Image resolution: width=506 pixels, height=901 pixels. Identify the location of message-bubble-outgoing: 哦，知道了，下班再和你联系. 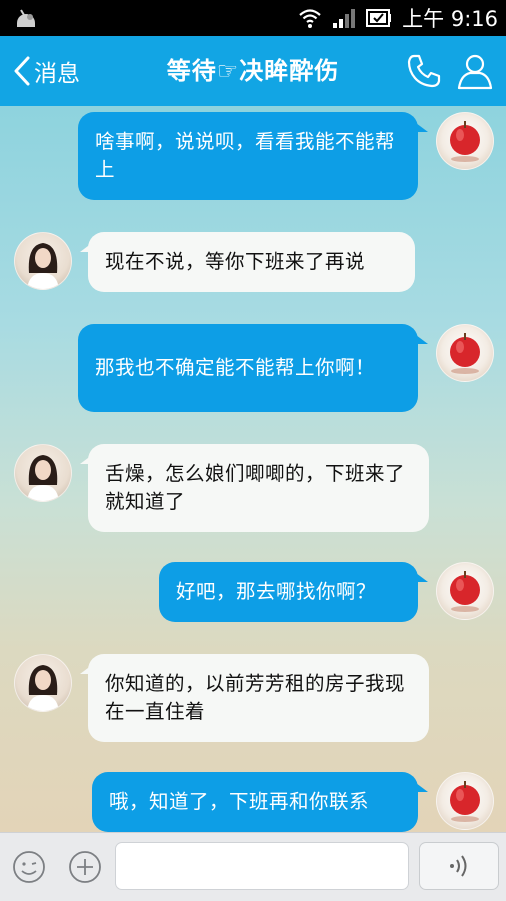
(255, 802).